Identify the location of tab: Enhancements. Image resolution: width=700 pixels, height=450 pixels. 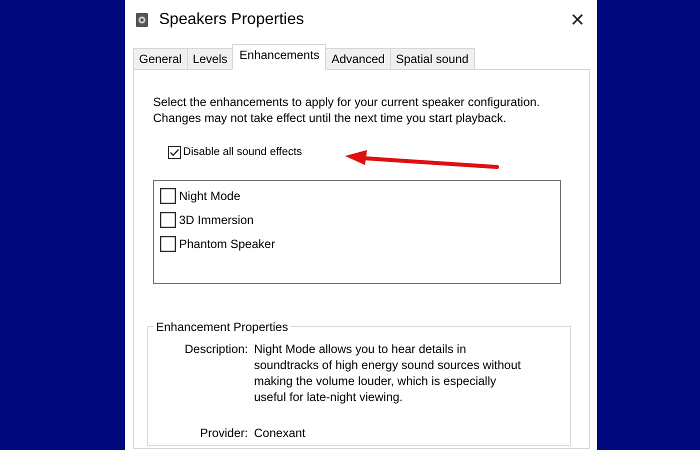
(279, 57).